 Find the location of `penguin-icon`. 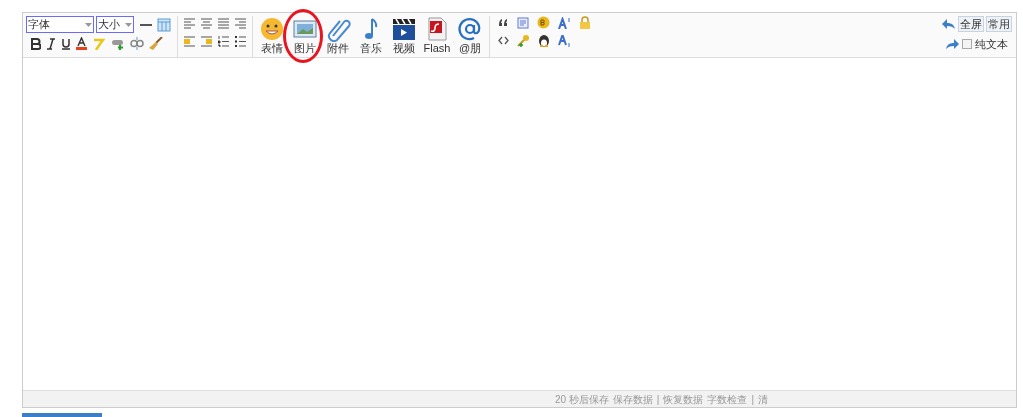

penguin-icon is located at coordinates (544, 40).